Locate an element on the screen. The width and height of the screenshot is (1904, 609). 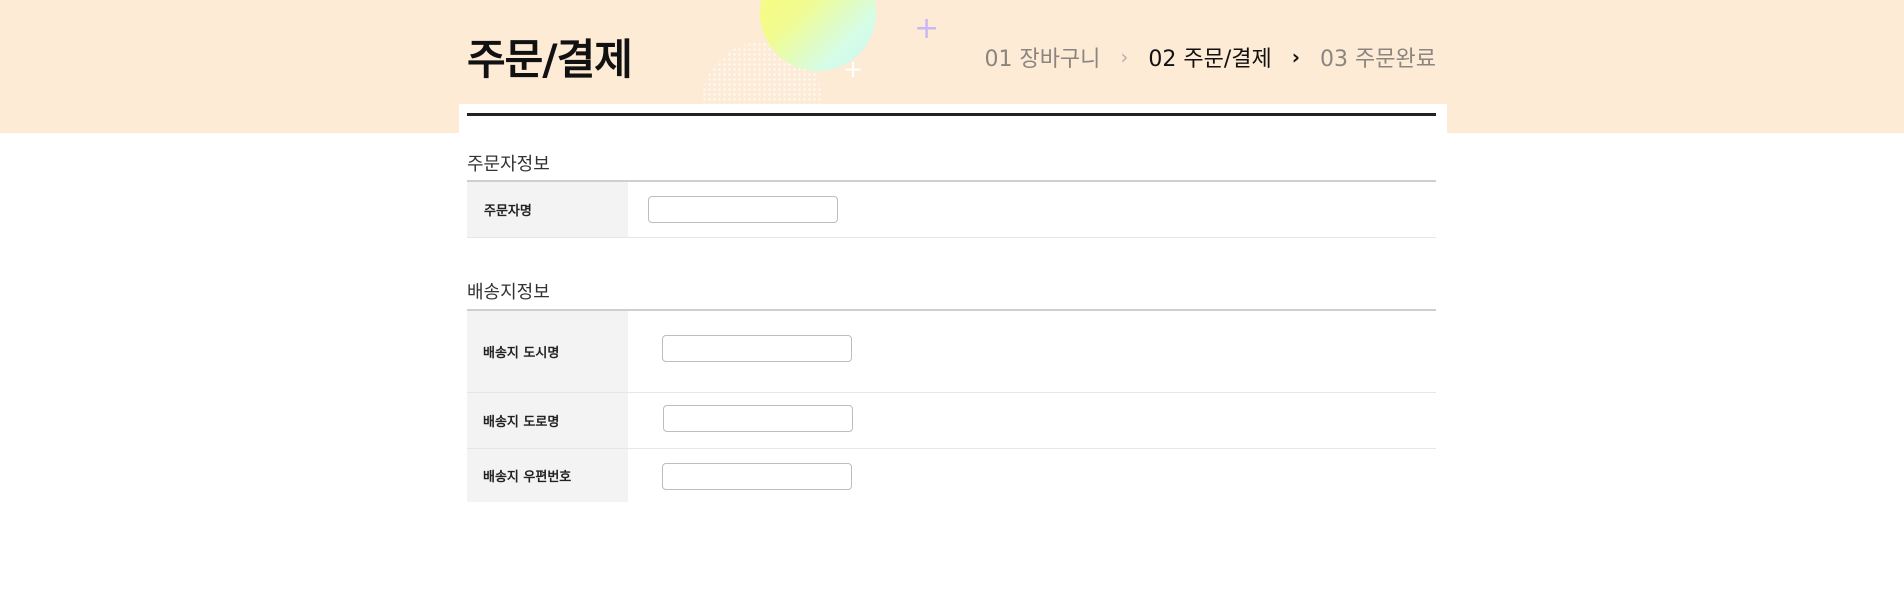
step-order-payment: 02 주문/결제 is located at coordinates (1210, 59).